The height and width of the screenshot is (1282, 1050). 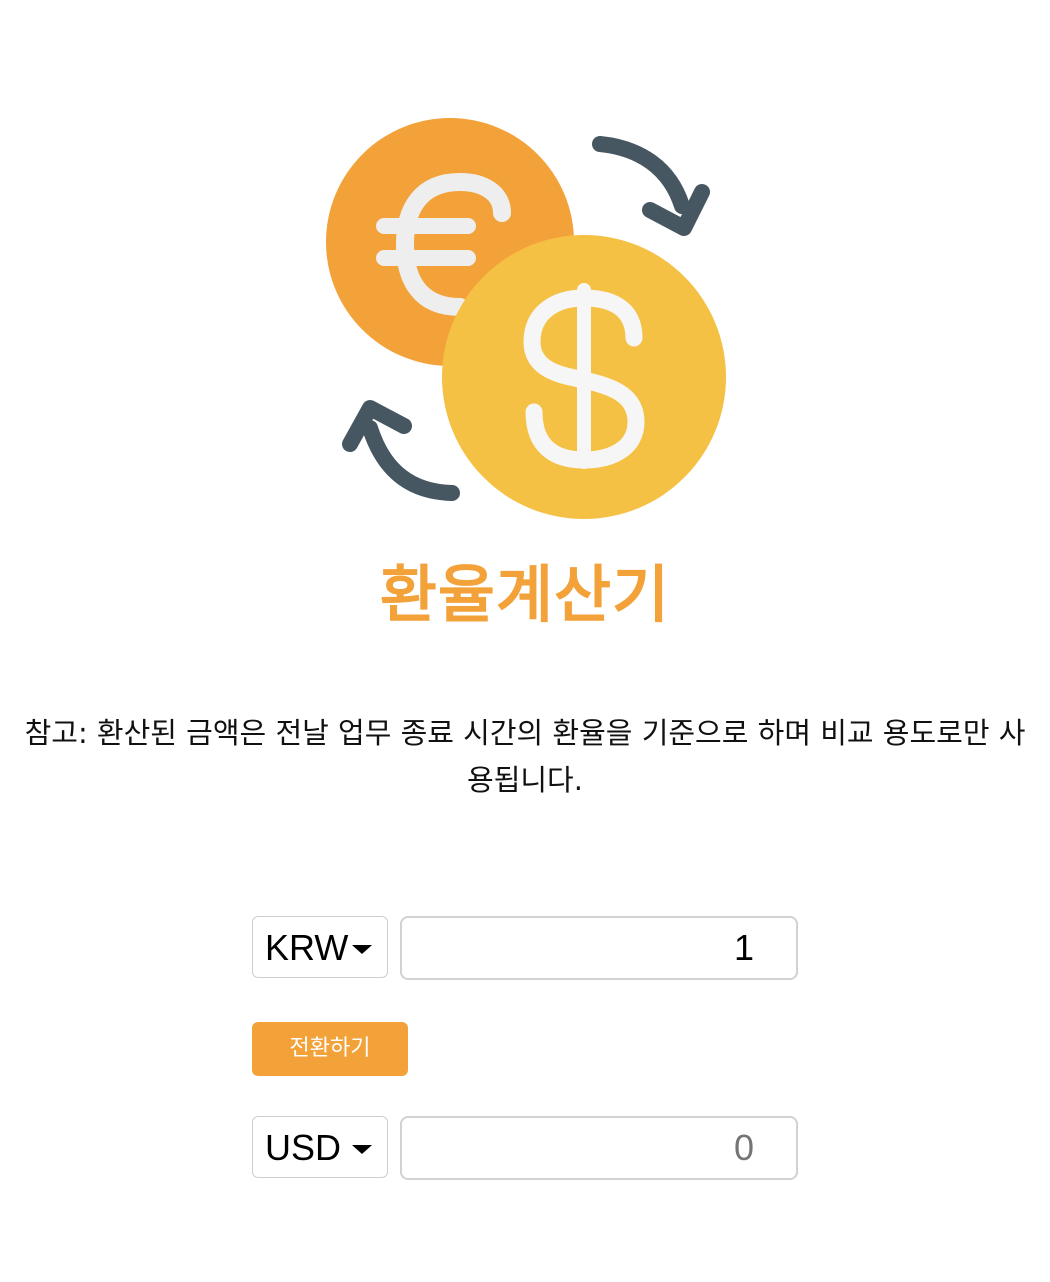 I want to click on arrow-counterclockwise-icon, so click(x=401, y=450).